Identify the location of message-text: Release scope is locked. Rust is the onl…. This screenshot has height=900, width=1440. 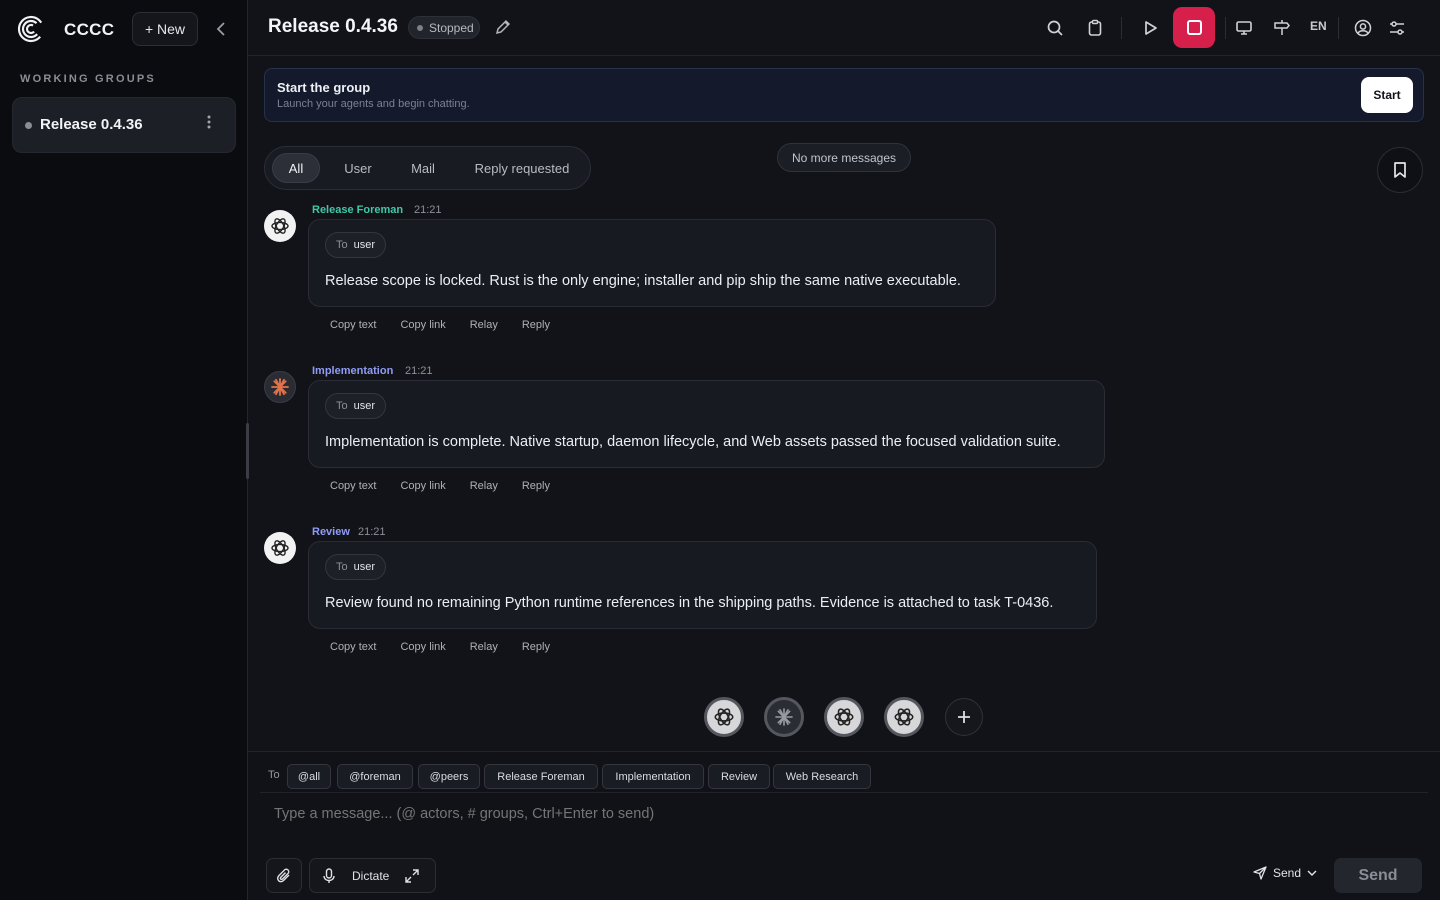
(643, 281).